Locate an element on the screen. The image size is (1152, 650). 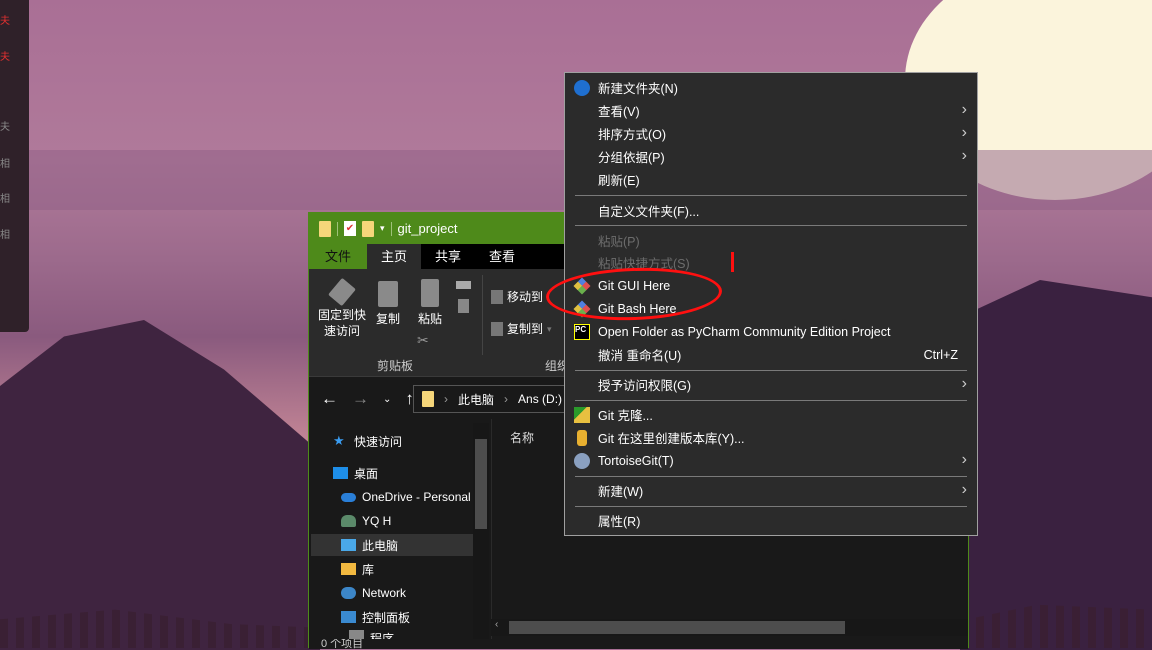
menu-give-access: 授予访问权限(G) › is located at coordinates (771, 384).